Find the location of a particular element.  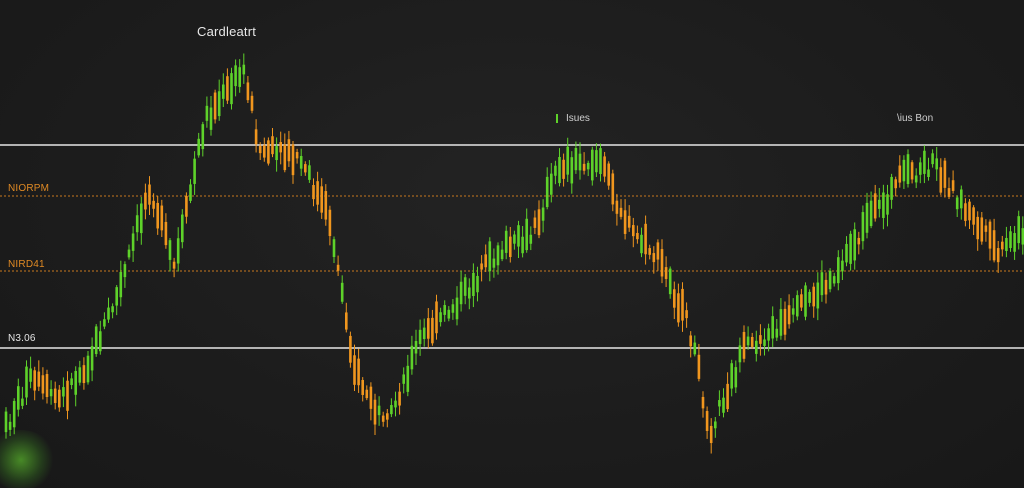

legend-entry-1: Isues is located at coordinates (573, 118).